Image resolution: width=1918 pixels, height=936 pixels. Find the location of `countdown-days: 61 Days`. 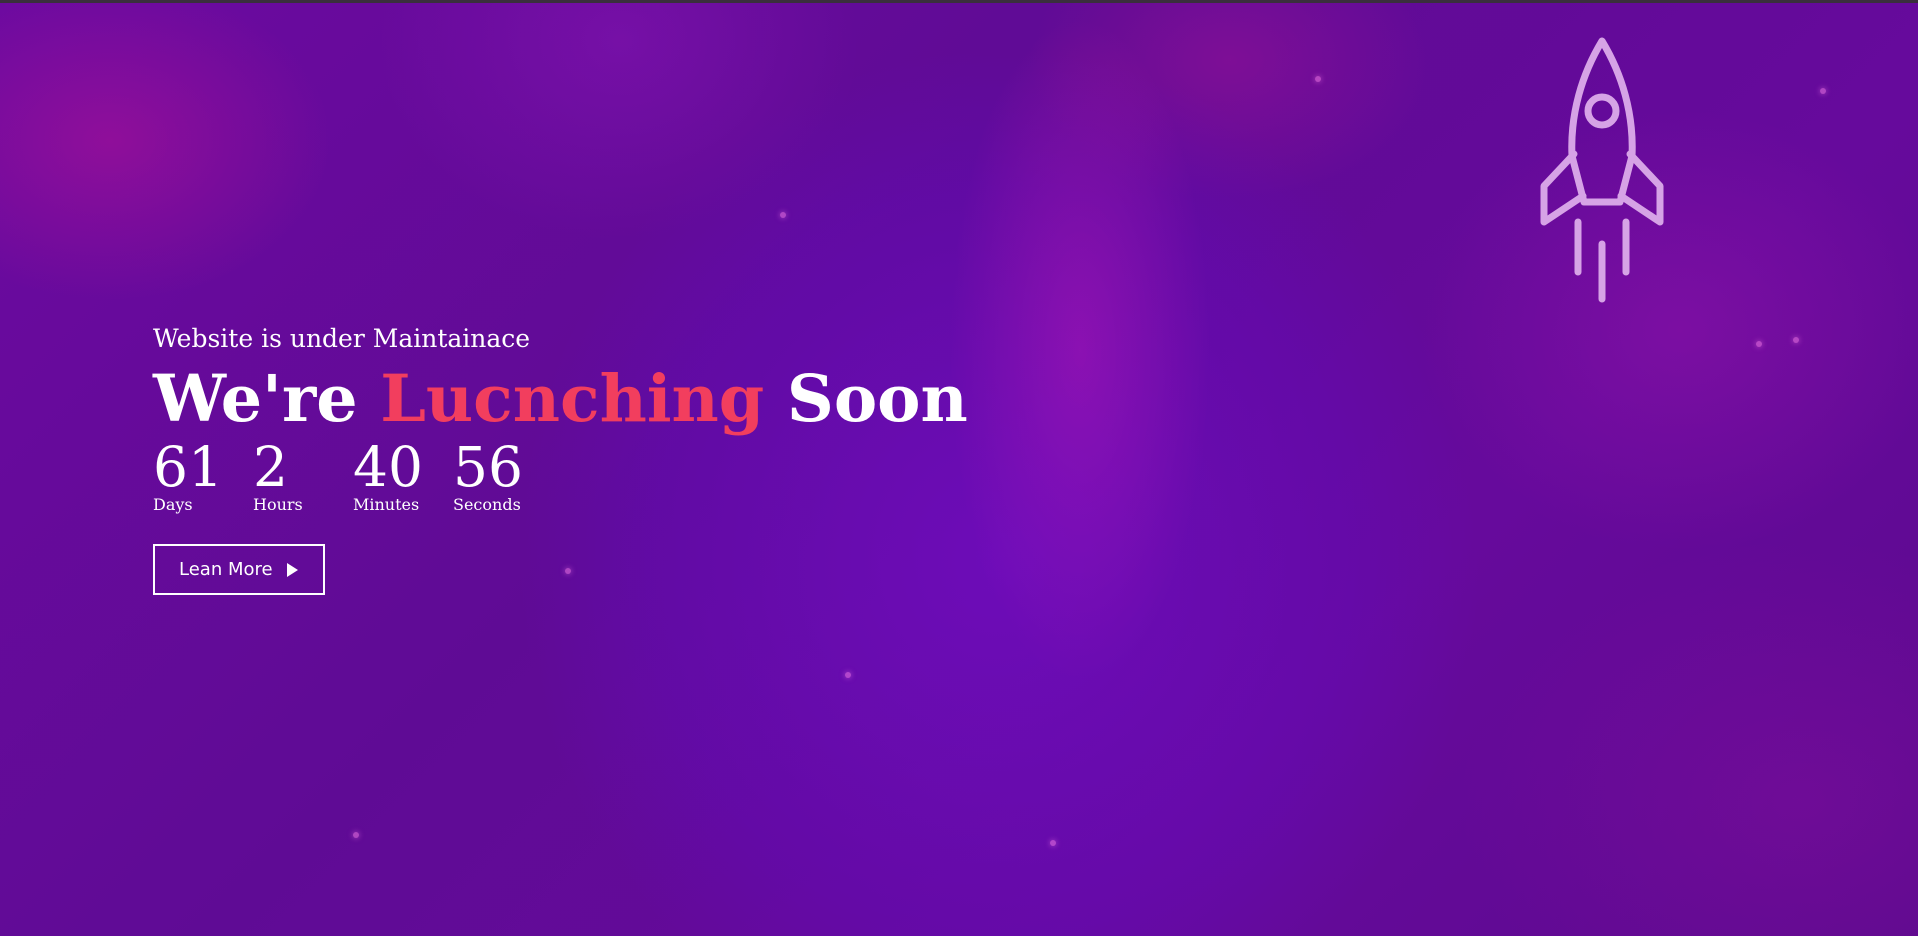

countdown-days: 61 Days is located at coordinates (203, 476).